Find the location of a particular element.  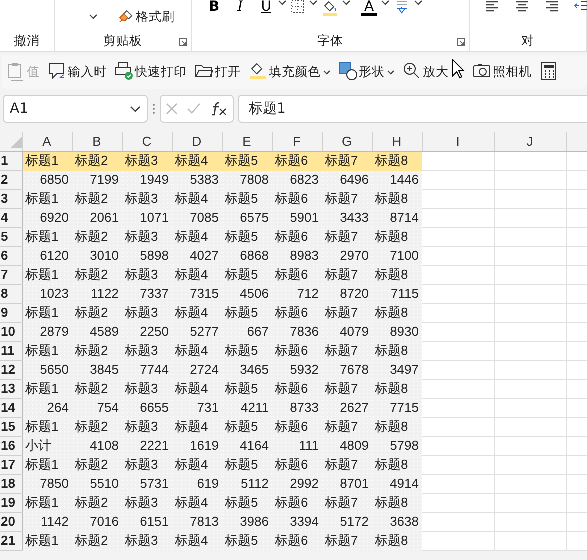

italic-button: I is located at coordinates (240, 7).